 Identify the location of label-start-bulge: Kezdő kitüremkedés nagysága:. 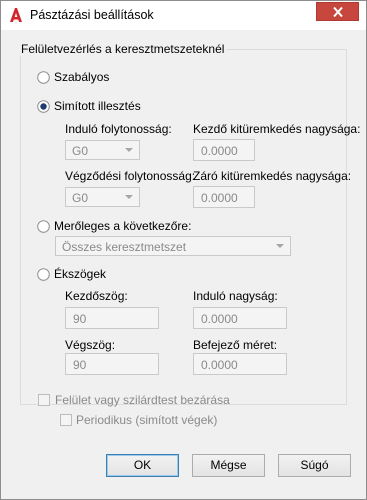
(277, 129).